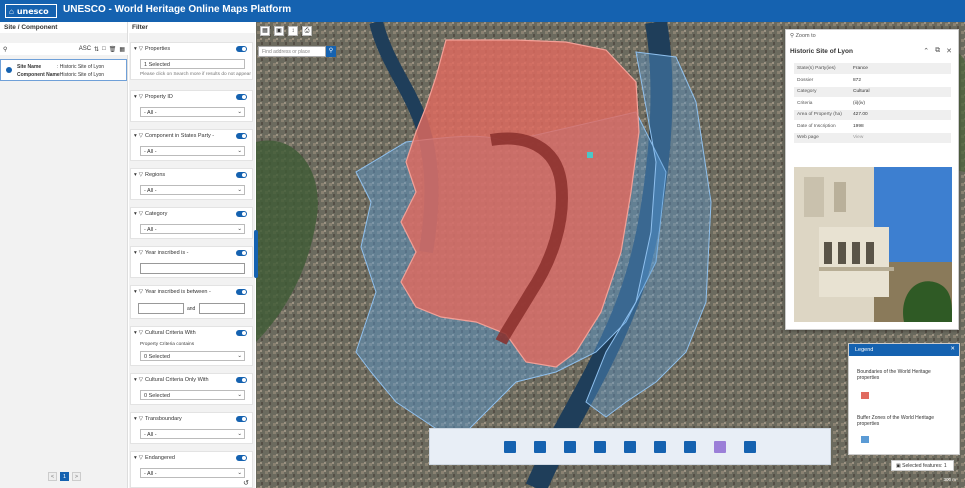  I want to click on address-search-input: Find address or place, so click(292, 51).